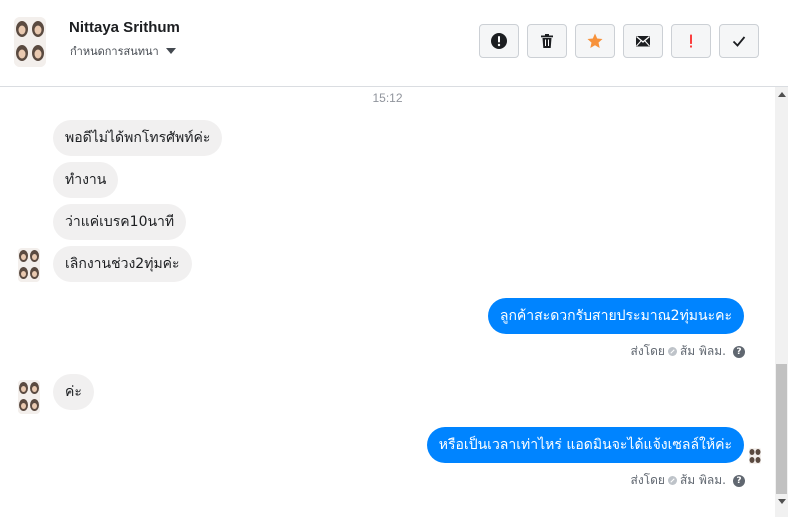 The height and width of the screenshot is (517, 788). I want to click on incoming-message: พอดีไม่ได้พกโทรศัพท์ค่ะ, so click(138, 138).